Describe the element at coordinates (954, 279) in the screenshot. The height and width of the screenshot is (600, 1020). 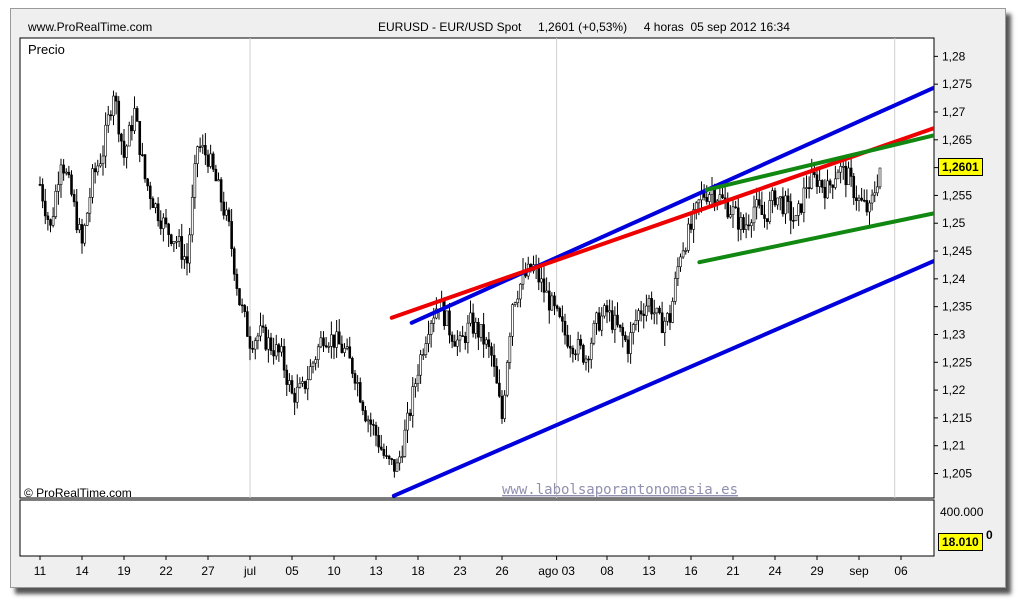
I see `y-tick-label: 1,24` at that location.